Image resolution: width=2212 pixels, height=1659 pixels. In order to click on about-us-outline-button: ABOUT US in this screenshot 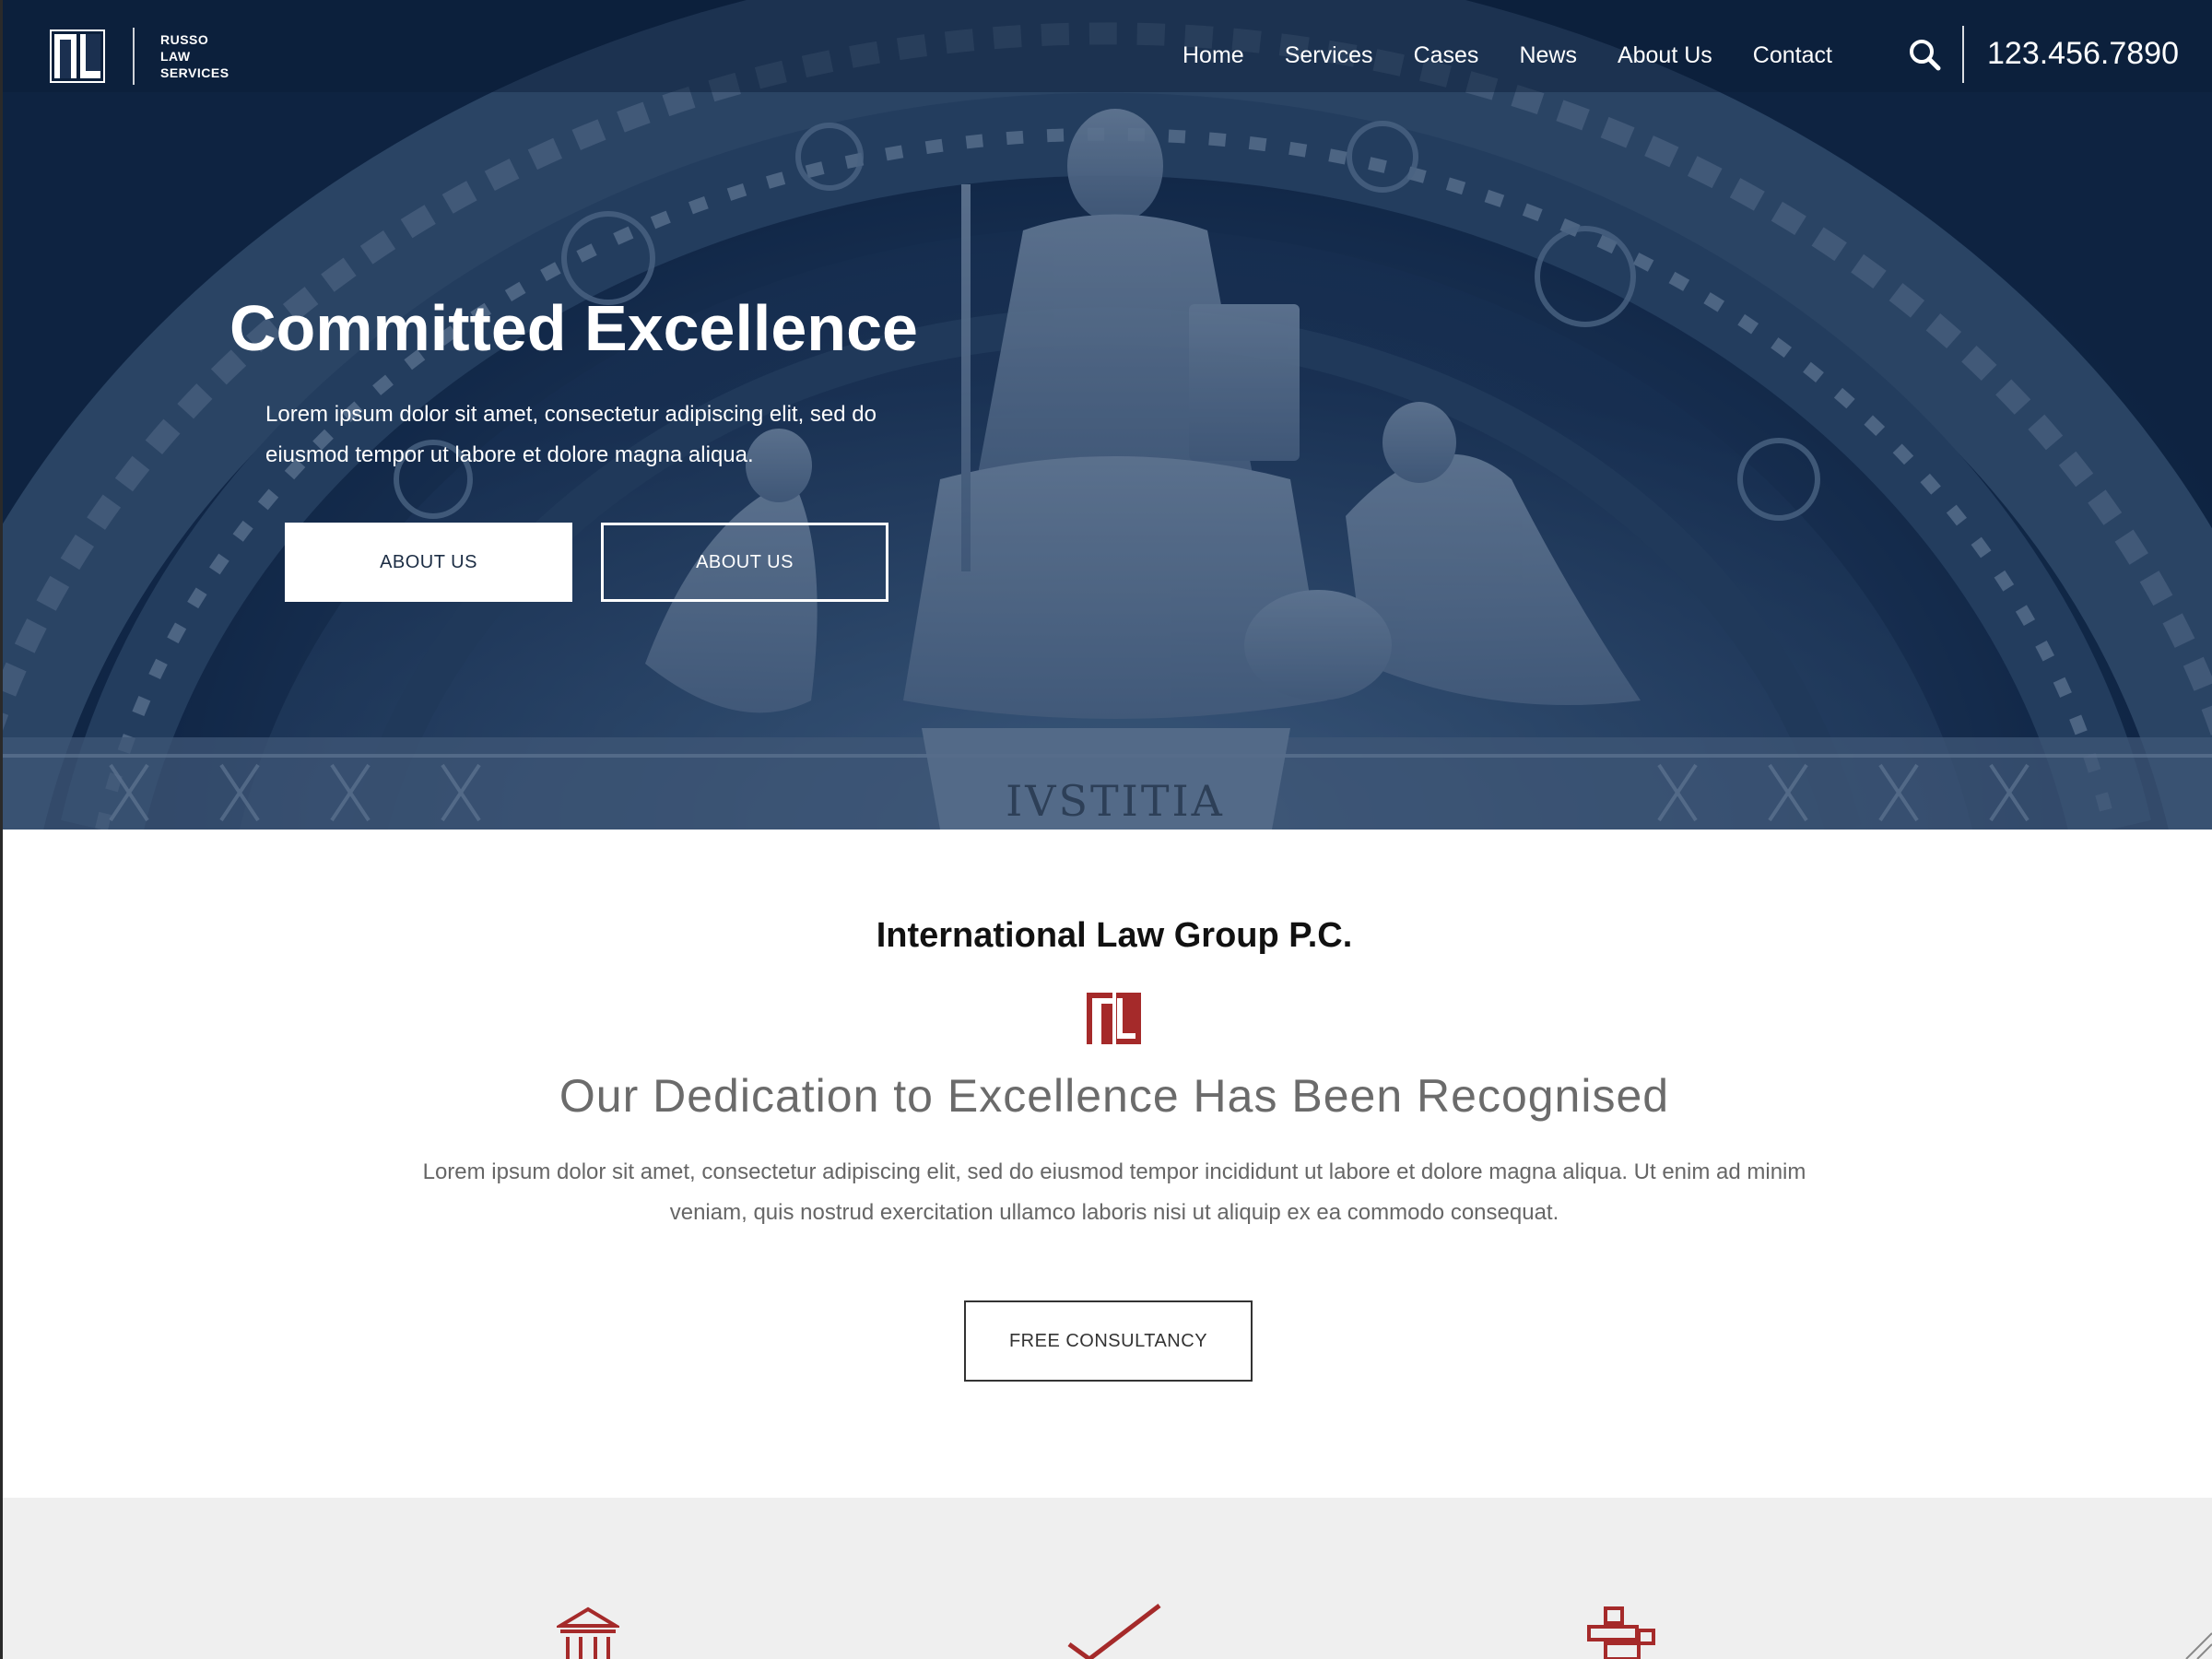, I will do `click(744, 562)`.